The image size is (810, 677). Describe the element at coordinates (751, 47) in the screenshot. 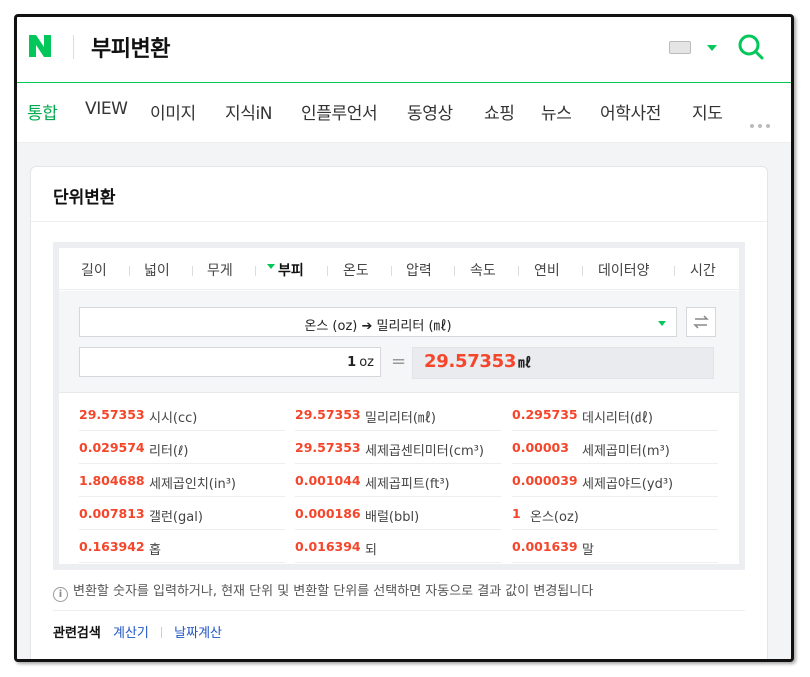

I see `search-icon` at that location.